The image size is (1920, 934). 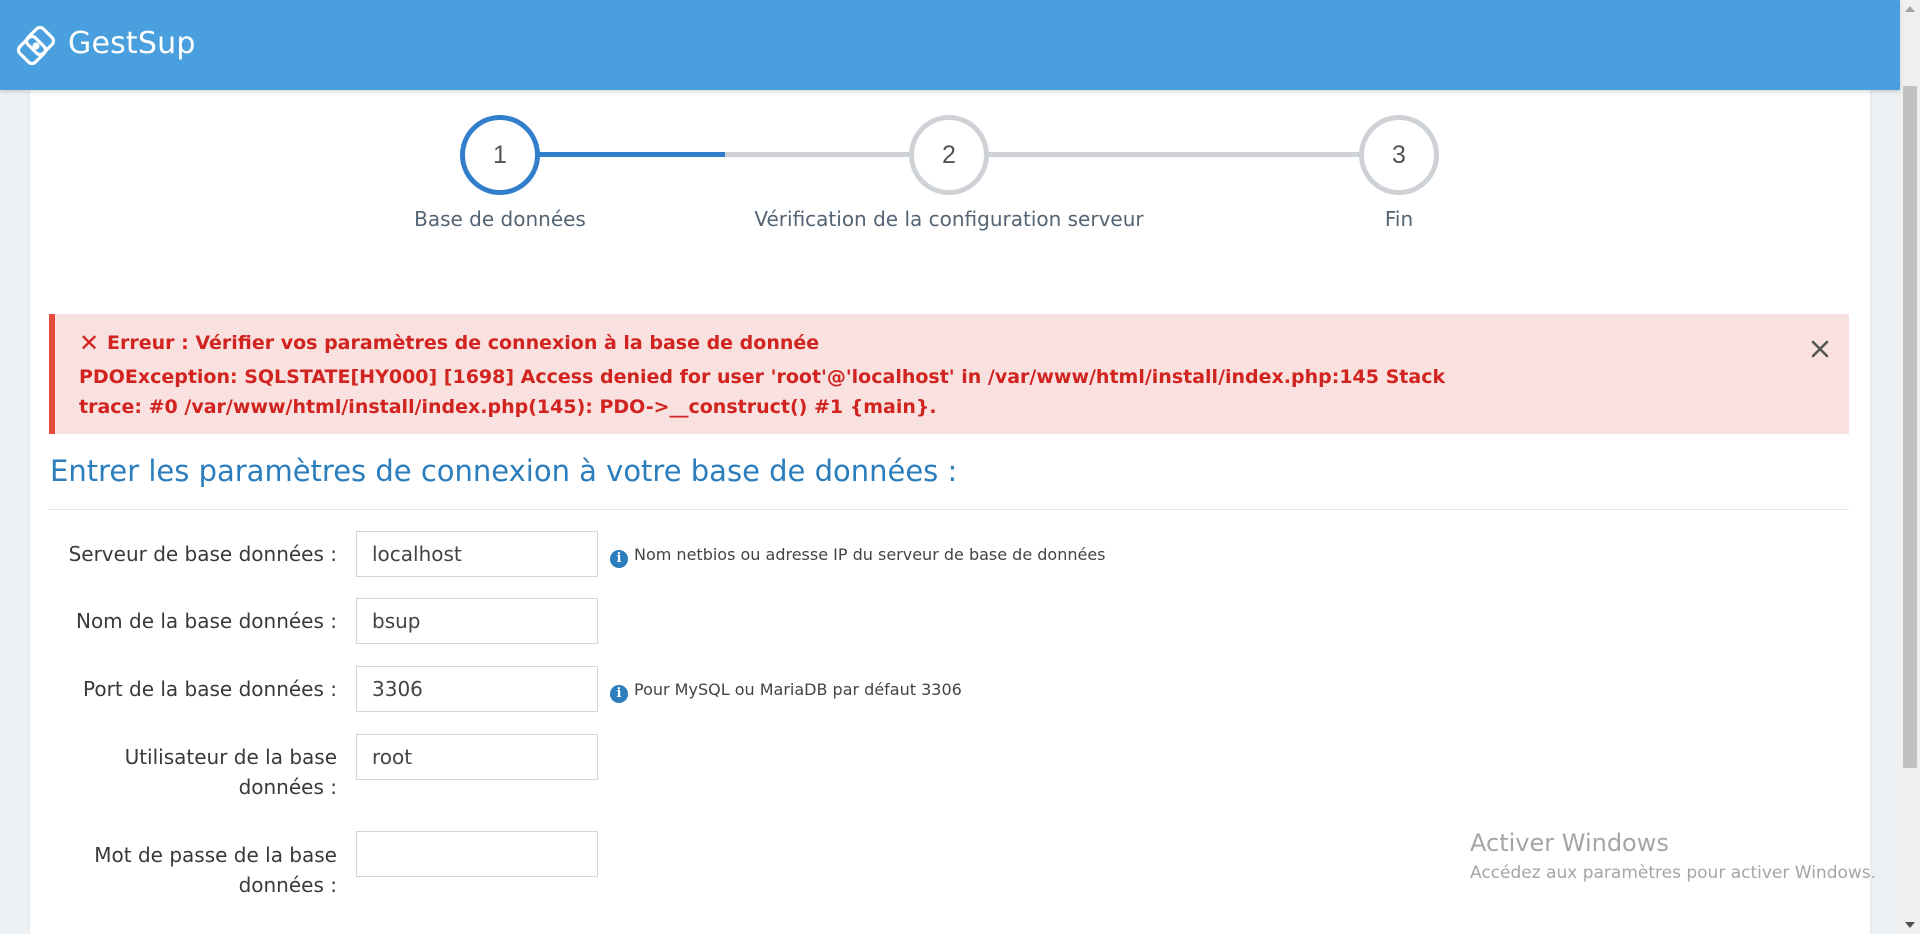 I want to click on error-x-icon: ✕, so click(x=89, y=343).